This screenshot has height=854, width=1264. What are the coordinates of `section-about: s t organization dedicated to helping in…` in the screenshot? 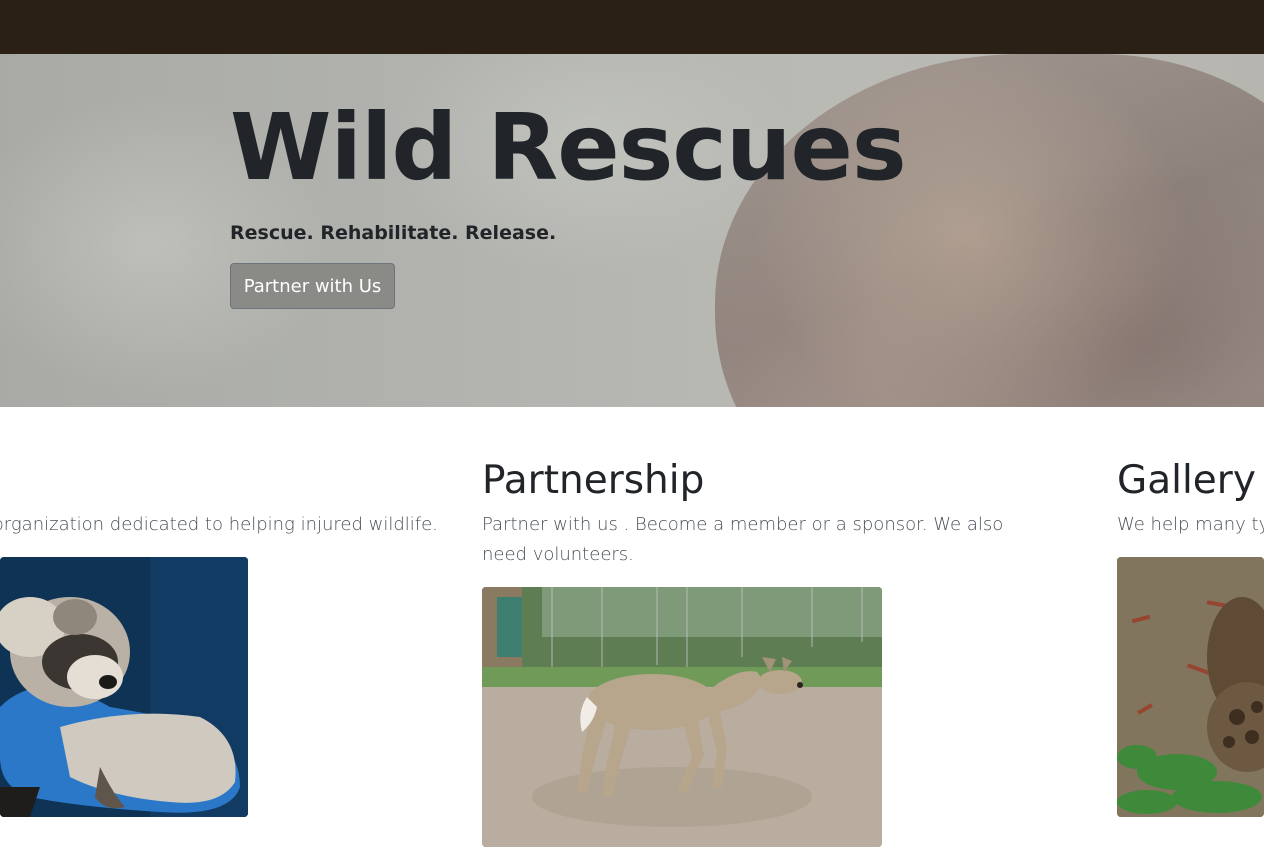 It's located at (219, 499).